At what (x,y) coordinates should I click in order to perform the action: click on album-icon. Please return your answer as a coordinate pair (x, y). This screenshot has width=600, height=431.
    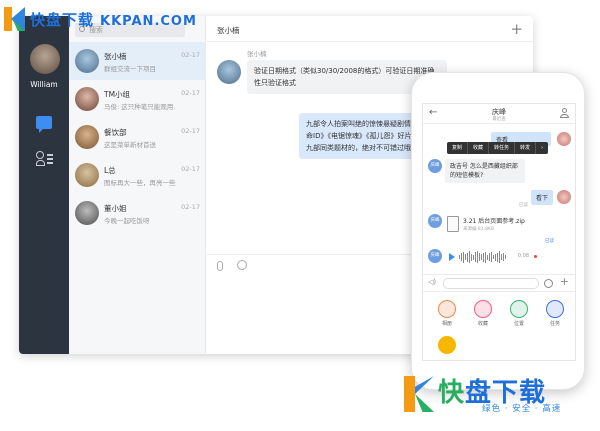
    Looking at the image, I should click on (447, 309).